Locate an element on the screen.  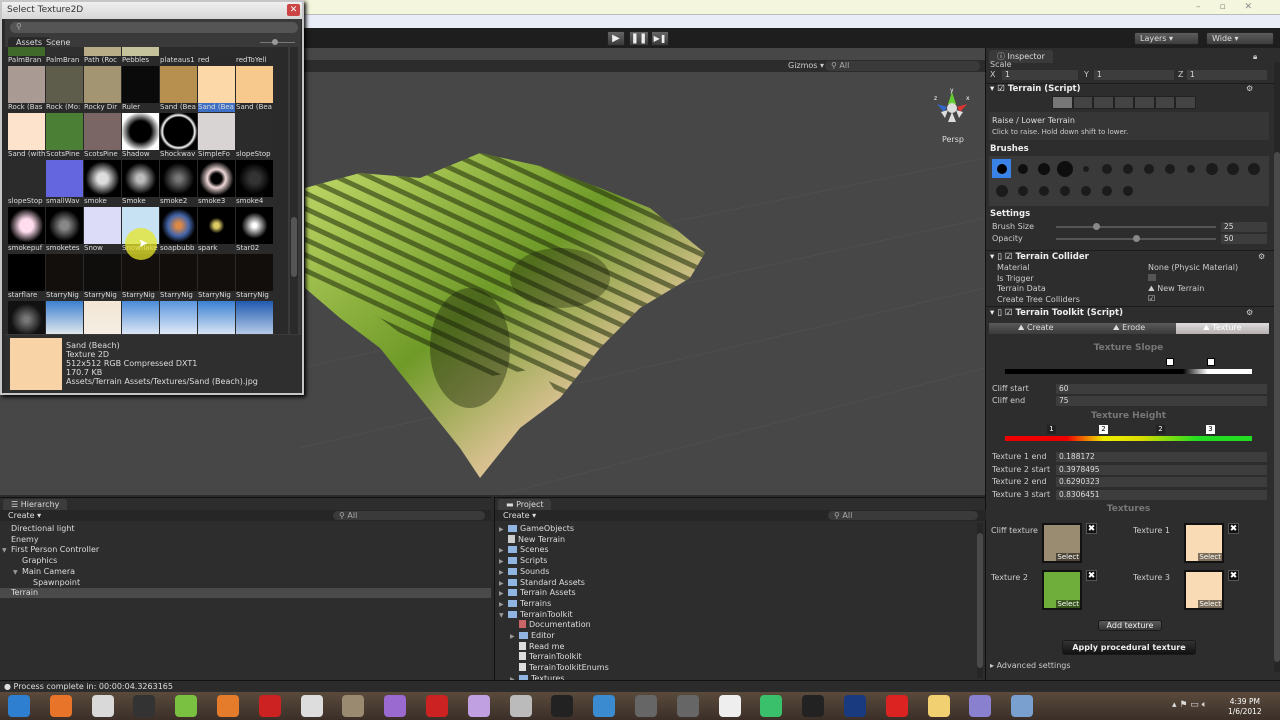
taskbar-app7-icon is located at coordinates (646, 706).